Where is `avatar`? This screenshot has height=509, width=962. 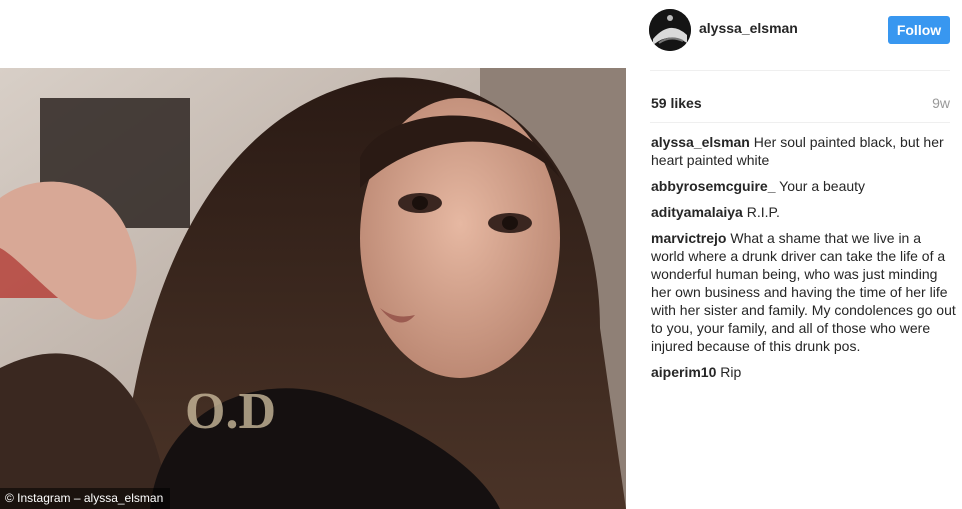 avatar is located at coordinates (670, 30).